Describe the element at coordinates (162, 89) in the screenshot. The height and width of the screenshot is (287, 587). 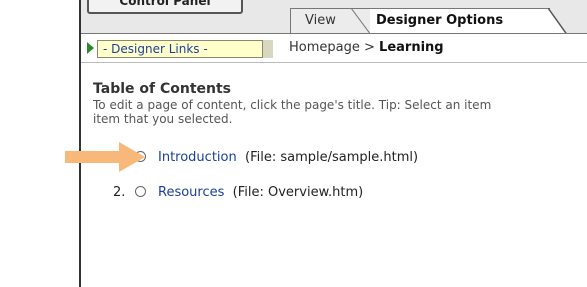
I see `page-title: Table of Contents` at that location.